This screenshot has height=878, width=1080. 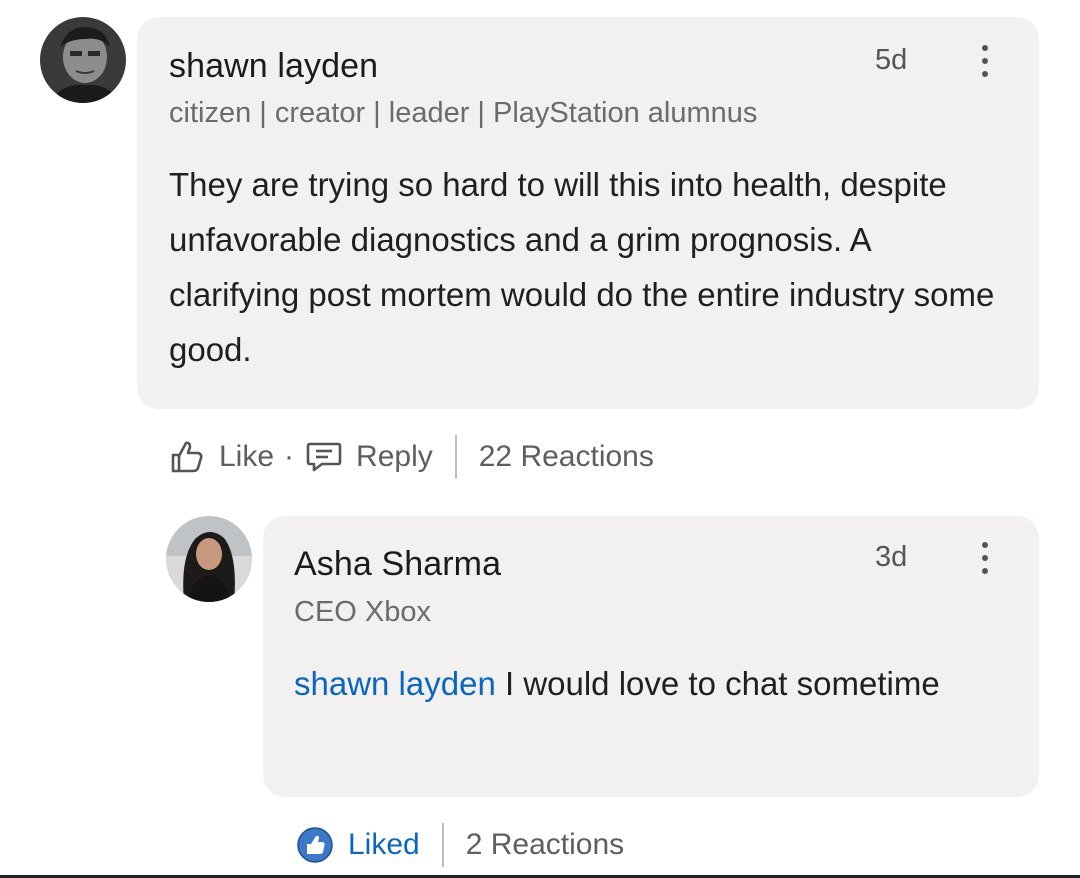 I want to click on liked-label: Liked, so click(x=384, y=844).